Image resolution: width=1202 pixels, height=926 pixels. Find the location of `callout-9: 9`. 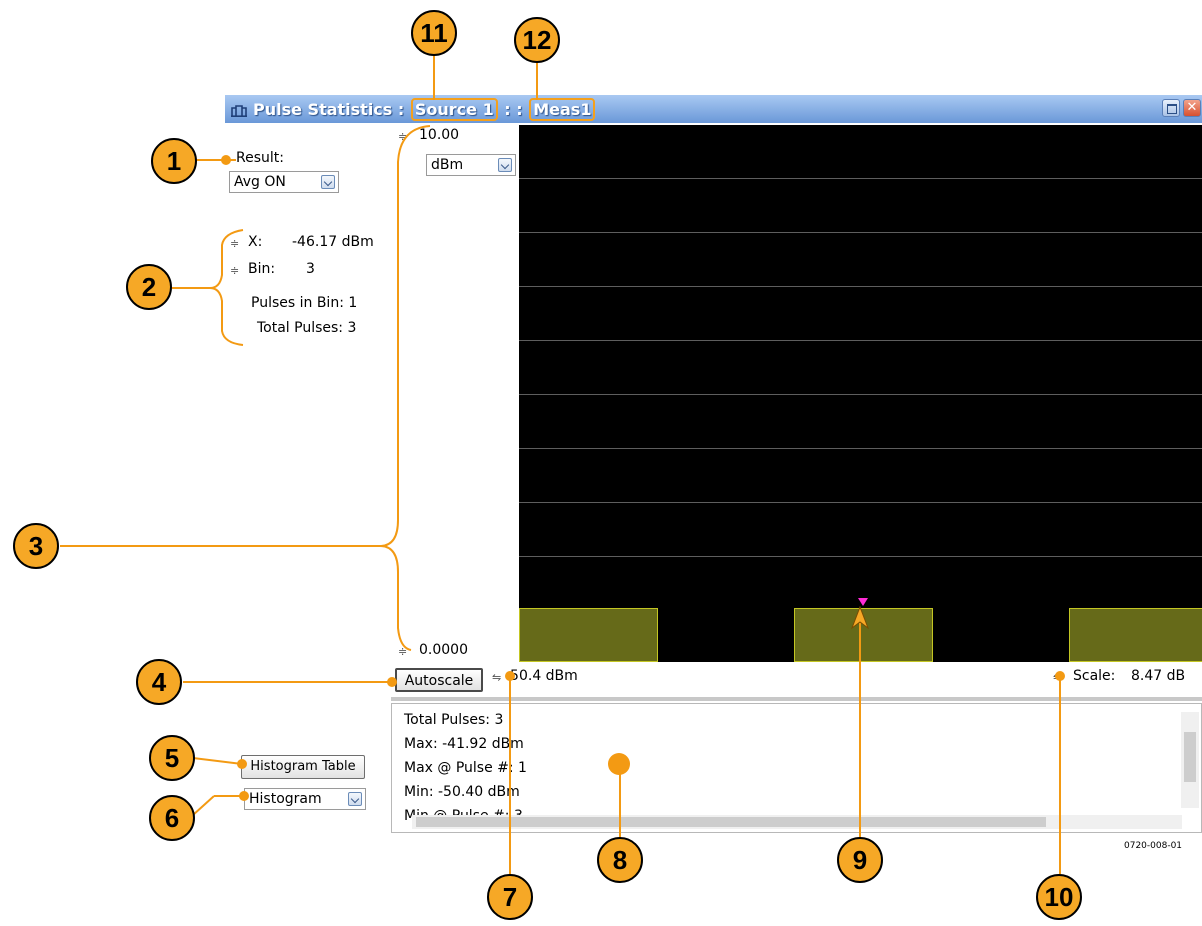

callout-9: 9 is located at coordinates (860, 860).